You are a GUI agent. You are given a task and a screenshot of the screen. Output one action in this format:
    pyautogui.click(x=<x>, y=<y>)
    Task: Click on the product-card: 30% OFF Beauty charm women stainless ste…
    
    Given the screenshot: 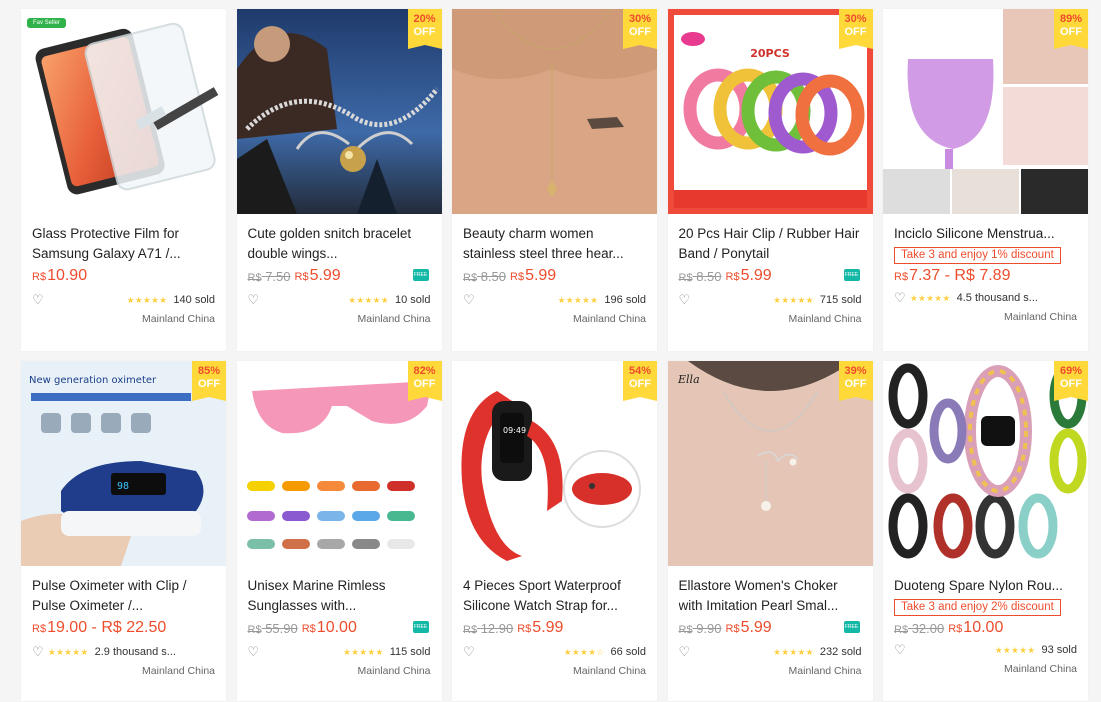 What is the action you would take?
    pyautogui.click(x=554, y=180)
    